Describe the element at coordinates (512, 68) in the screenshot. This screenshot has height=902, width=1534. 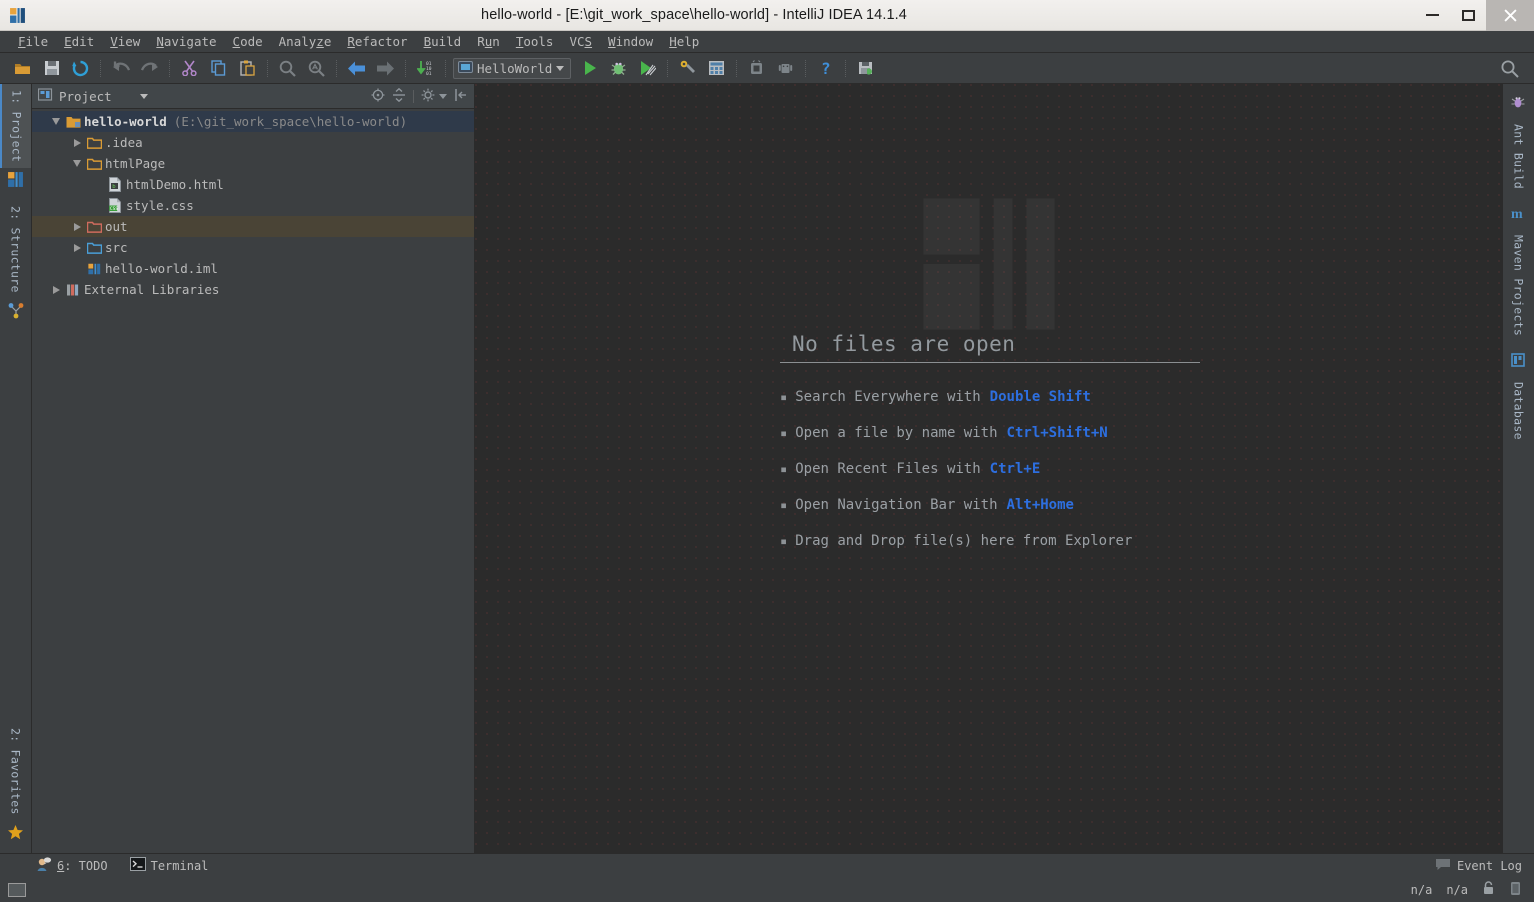
I see `run-configuration-selector: HelloWorld` at that location.